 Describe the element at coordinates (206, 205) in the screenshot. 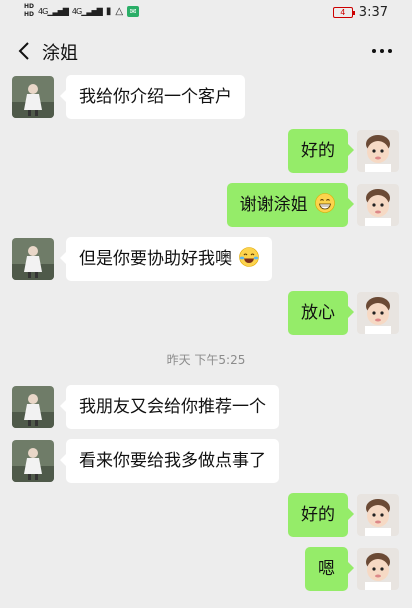

I see `message-row: 谢谢涂姐` at that location.